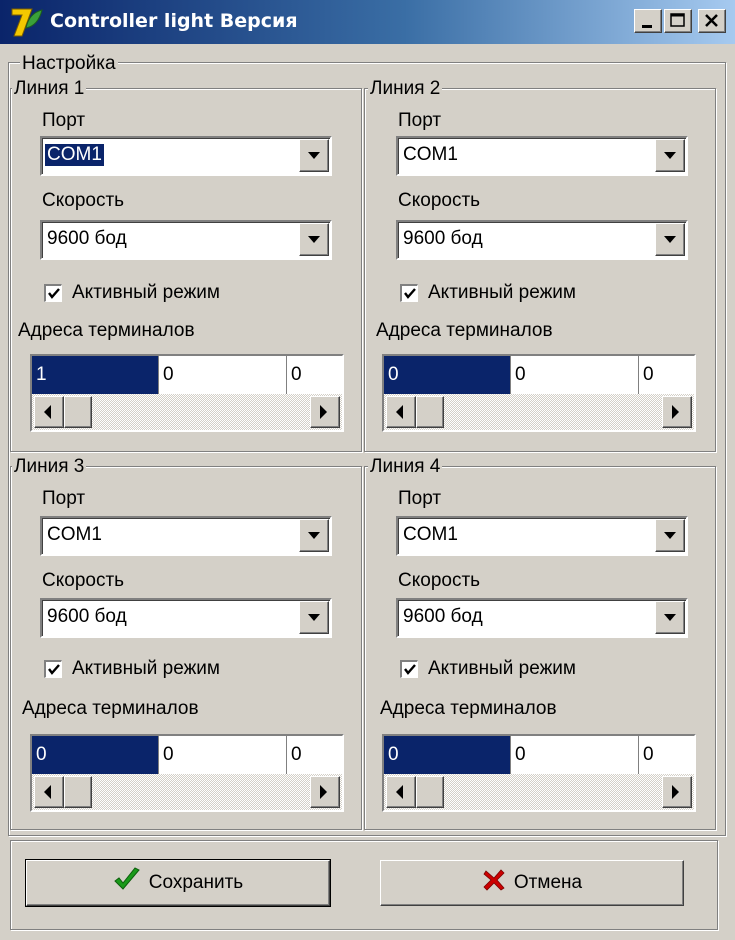  What do you see at coordinates (439, 200) in the screenshot?
I see `line-2-speed-label: Скорость` at bounding box center [439, 200].